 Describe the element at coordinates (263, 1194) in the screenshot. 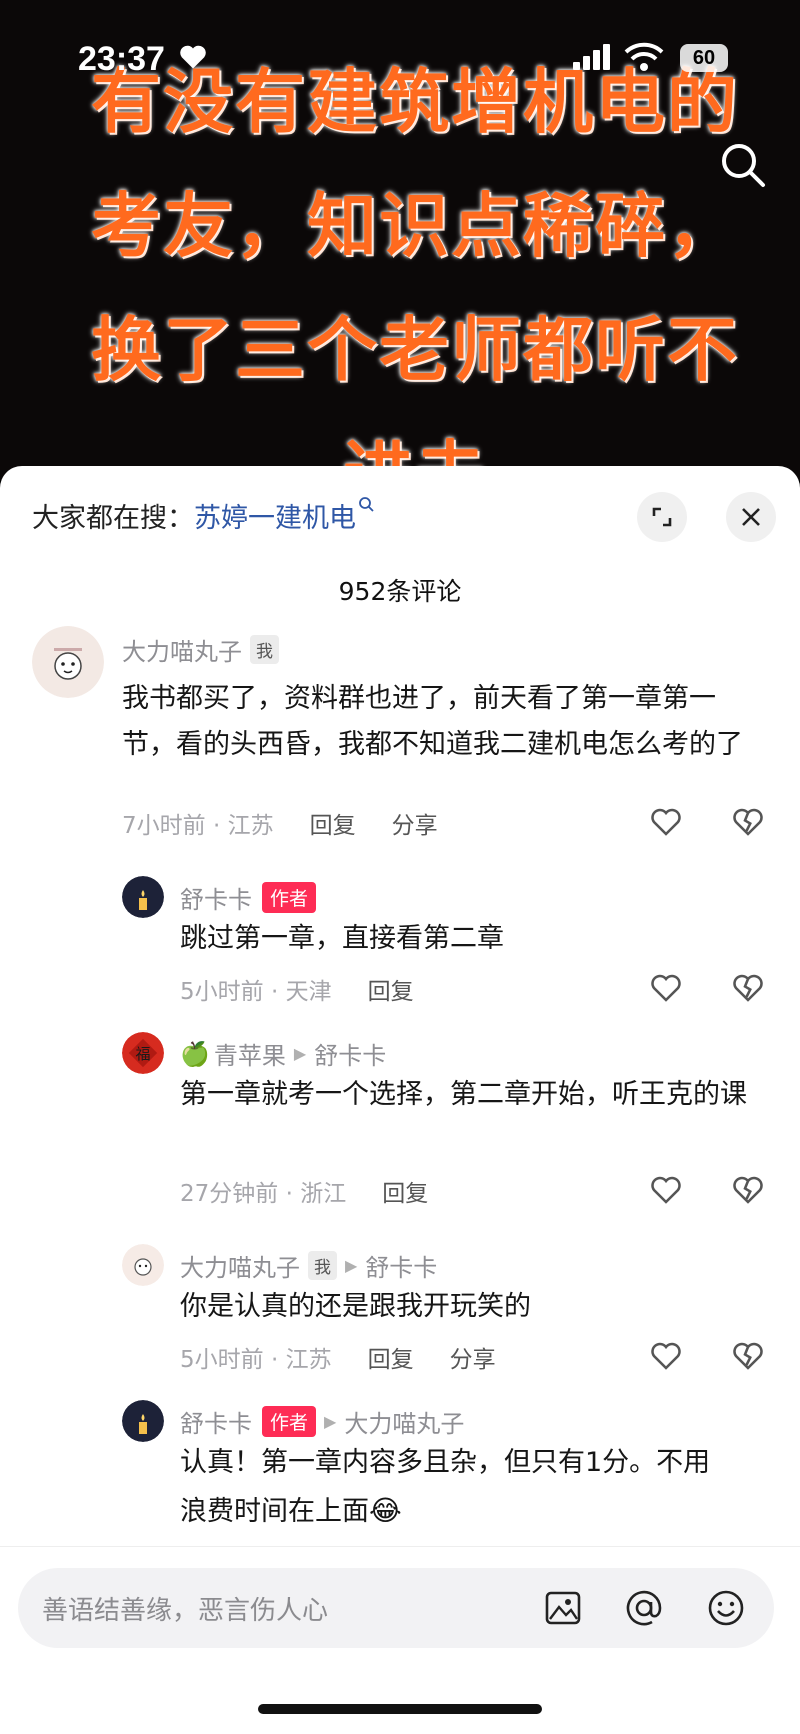

I see `comment-time-location: 27分钟前 · 浙江` at that location.